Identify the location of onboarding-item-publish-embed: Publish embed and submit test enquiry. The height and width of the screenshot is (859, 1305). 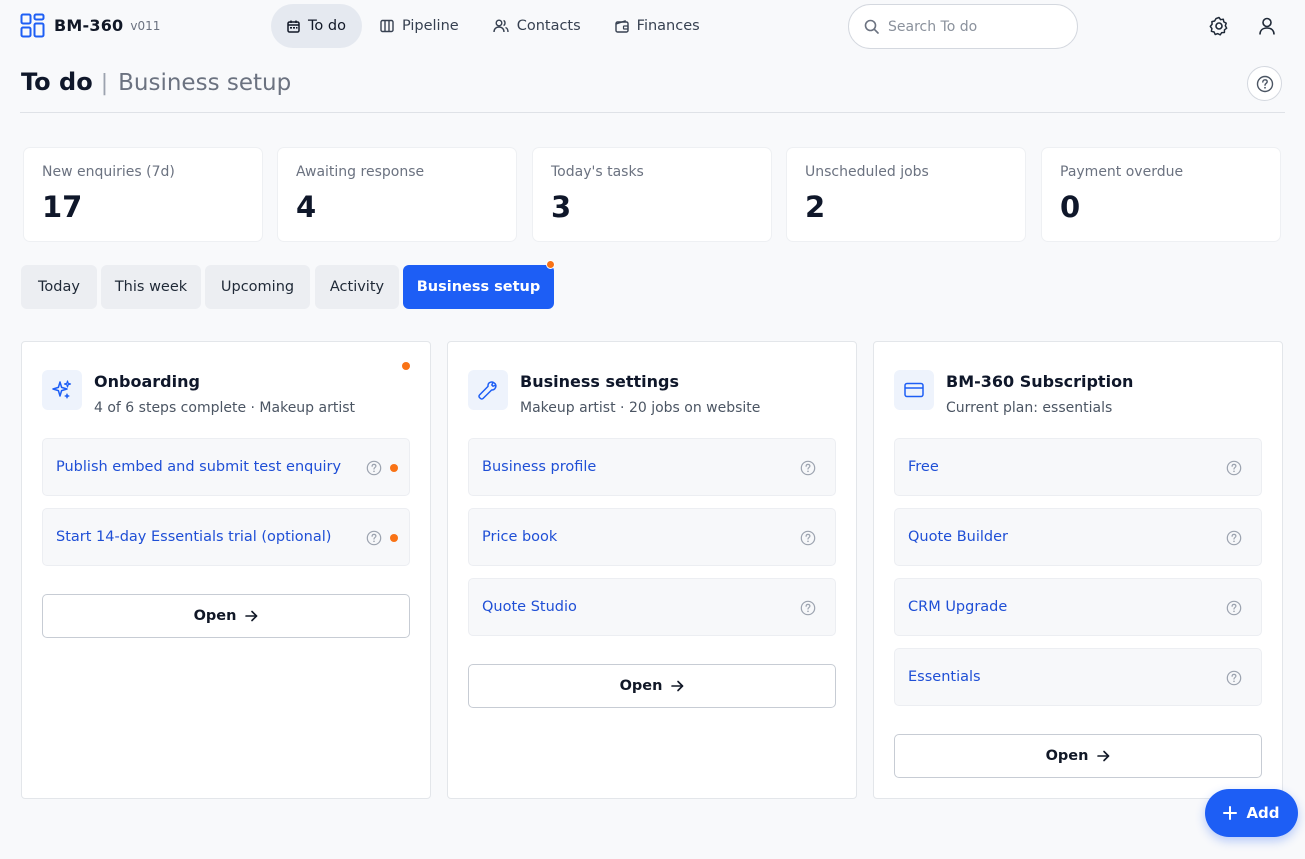
(226, 467).